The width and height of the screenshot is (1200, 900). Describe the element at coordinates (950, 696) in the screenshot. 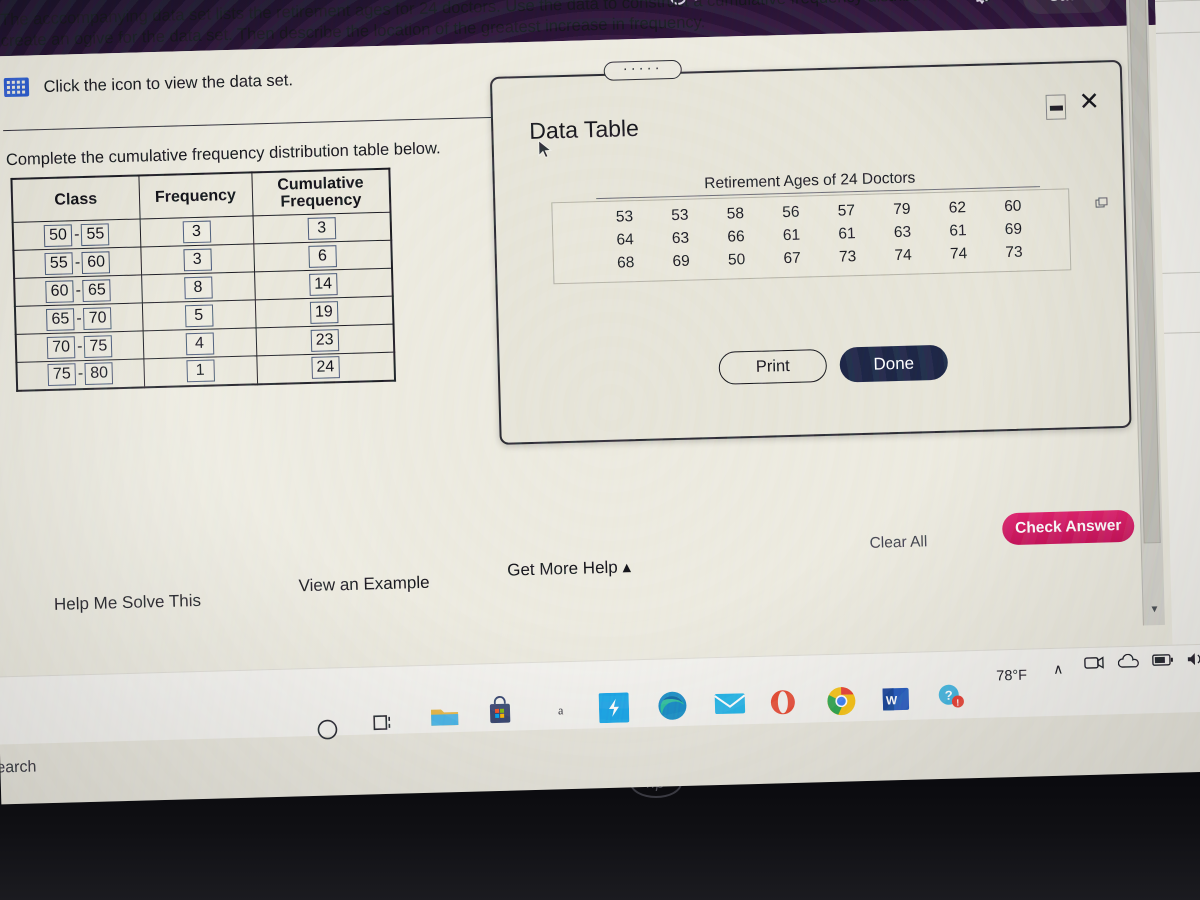

I see `help-badge-icon: ? !` at that location.